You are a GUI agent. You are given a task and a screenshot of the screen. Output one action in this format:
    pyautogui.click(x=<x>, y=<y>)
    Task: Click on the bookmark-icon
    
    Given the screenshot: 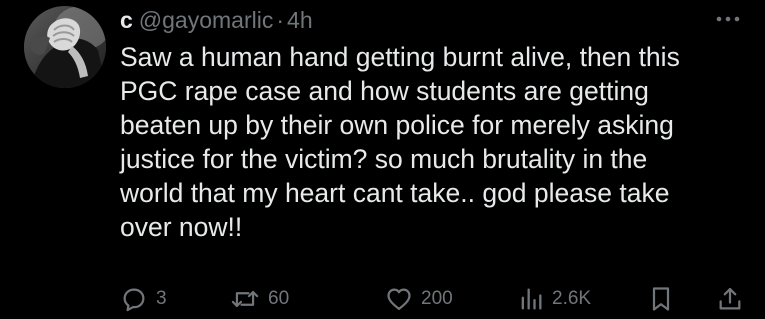 What is the action you would take?
    pyautogui.click(x=661, y=299)
    